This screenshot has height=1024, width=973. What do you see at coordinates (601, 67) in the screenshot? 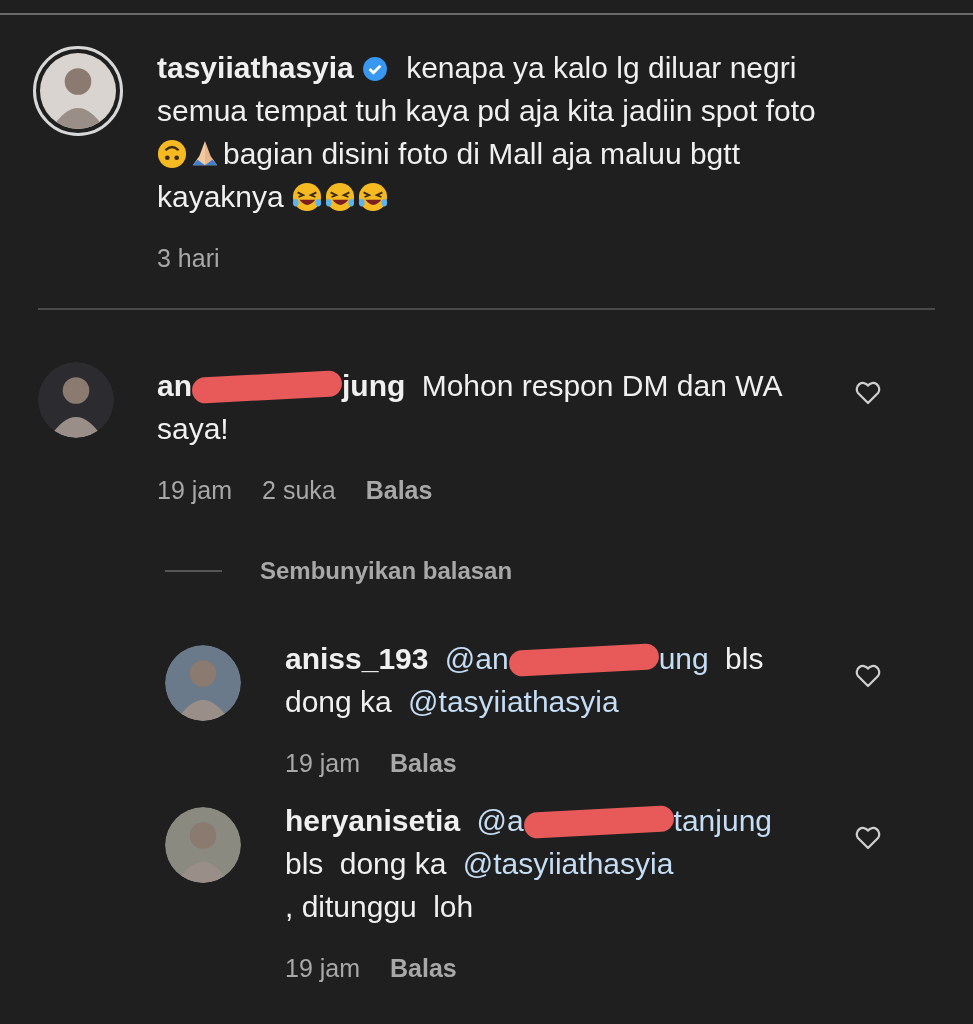
I see `comment-text: kenapa ya kalo lg diluar negri` at bounding box center [601, 67].